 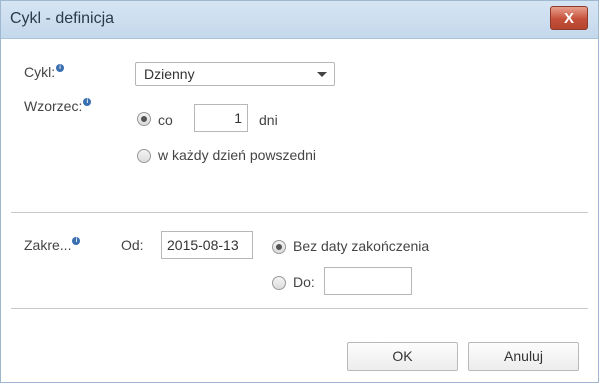 What do you see at coordinates (279, 283) in the screenshot?
I see `end-date-radio` at bounding box center [279, 283].